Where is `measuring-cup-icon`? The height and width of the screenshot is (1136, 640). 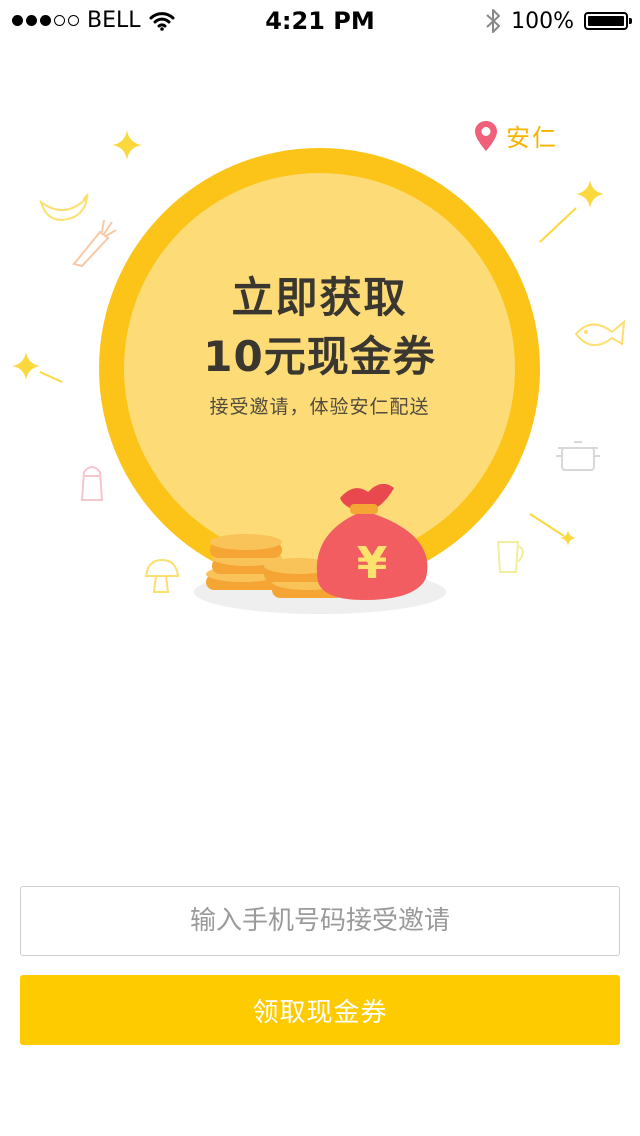 measuring-cup-icon is located at coordinates (510, 557).